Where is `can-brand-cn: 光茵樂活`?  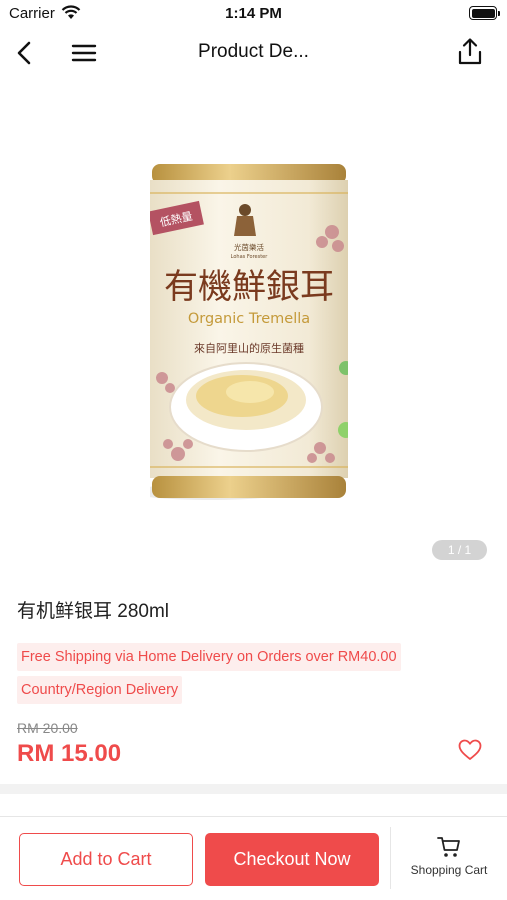 can-brand-cn: 光茵樂活 is located at coordinates (249, 247).